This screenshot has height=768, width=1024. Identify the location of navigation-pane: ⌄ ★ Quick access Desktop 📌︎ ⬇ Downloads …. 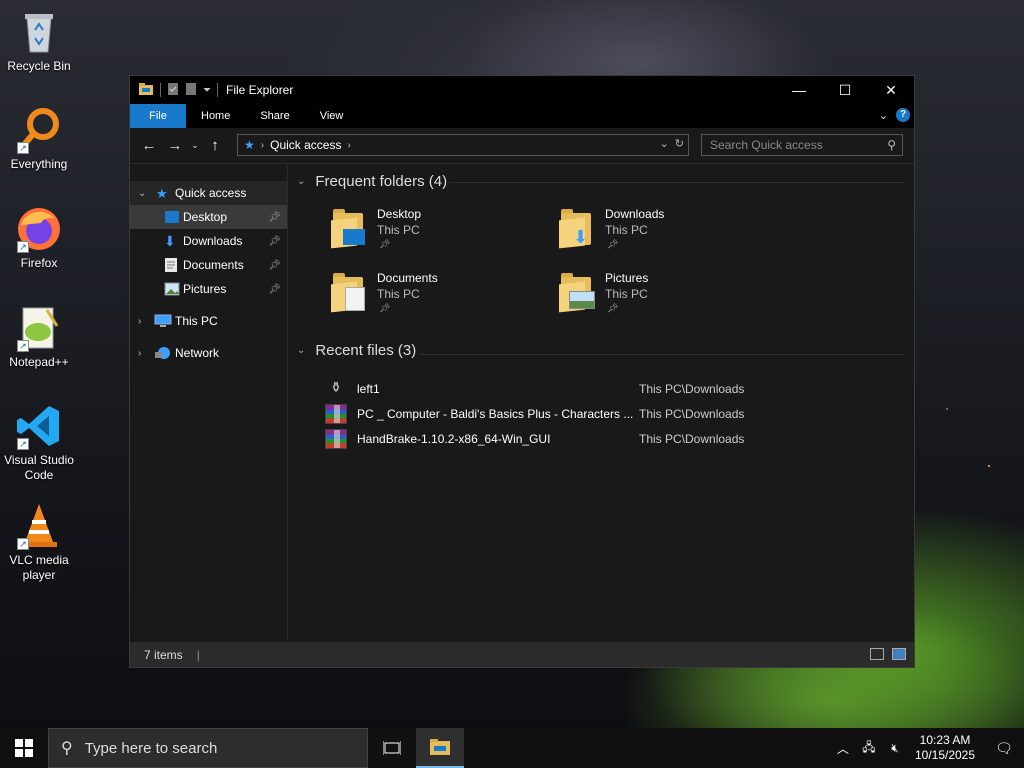
(209, 402).